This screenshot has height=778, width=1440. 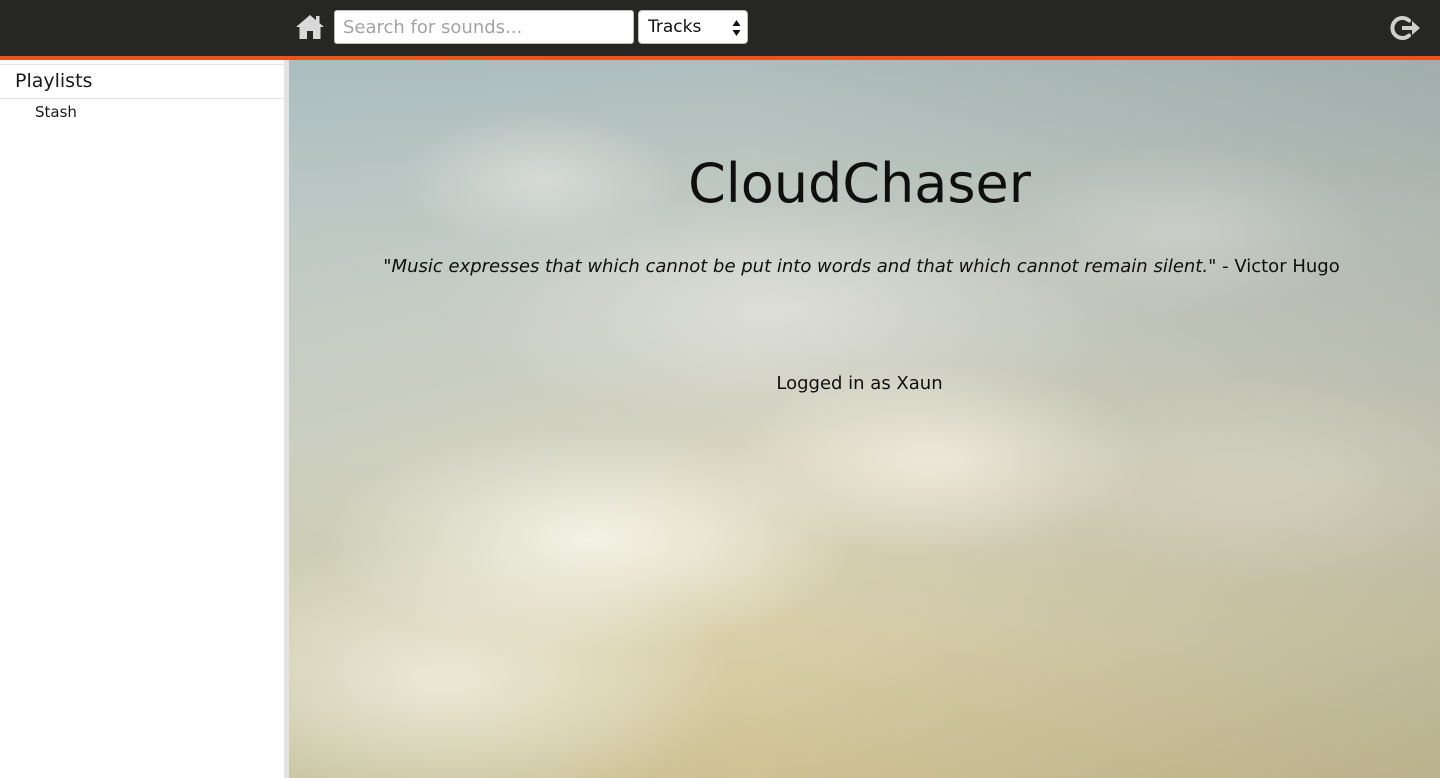 I want to click on app-title: CloudChaser, so click(x=859, y=183).